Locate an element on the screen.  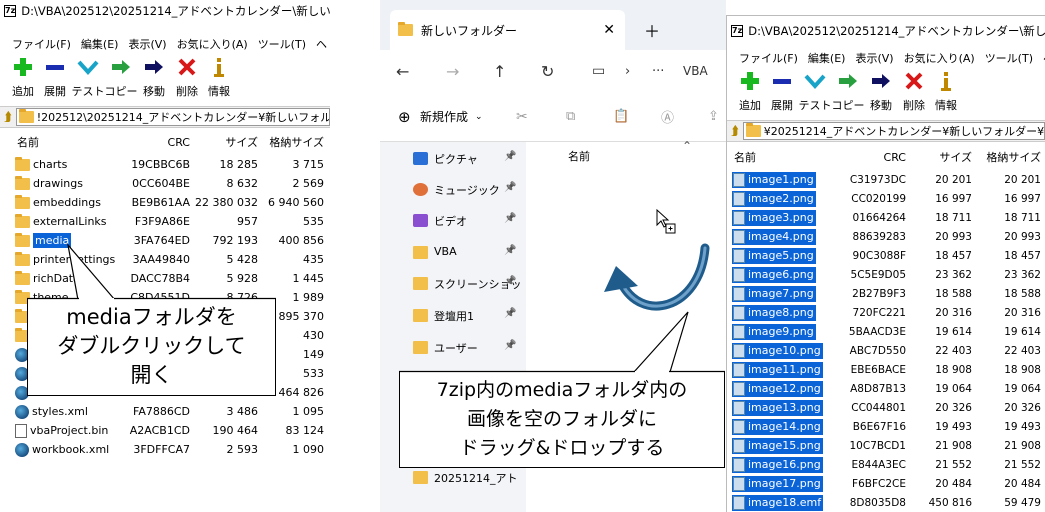
cell-packed: 21 908 is located at coordinates (1022, 445).